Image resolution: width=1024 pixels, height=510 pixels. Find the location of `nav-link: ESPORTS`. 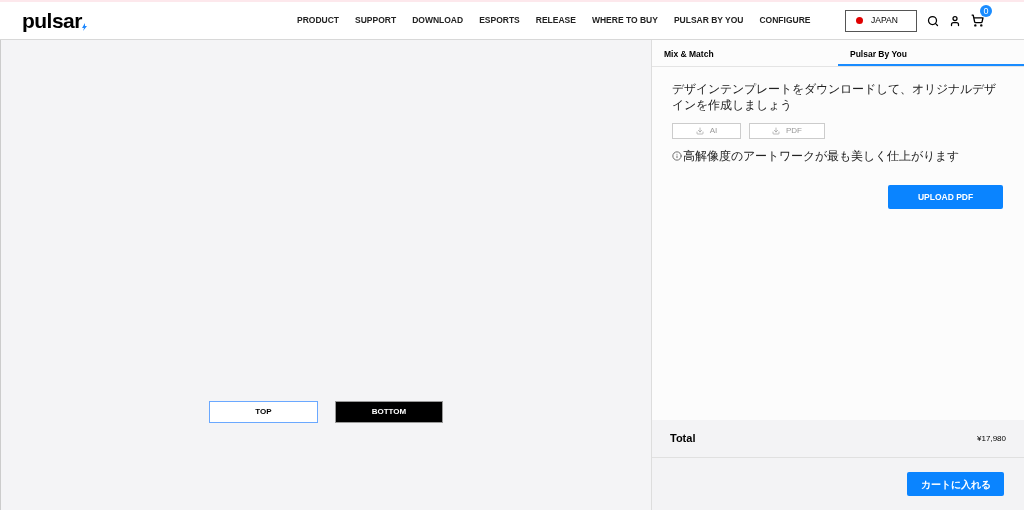

nav-link: ESPORTS is located at coordinates (499, 20).